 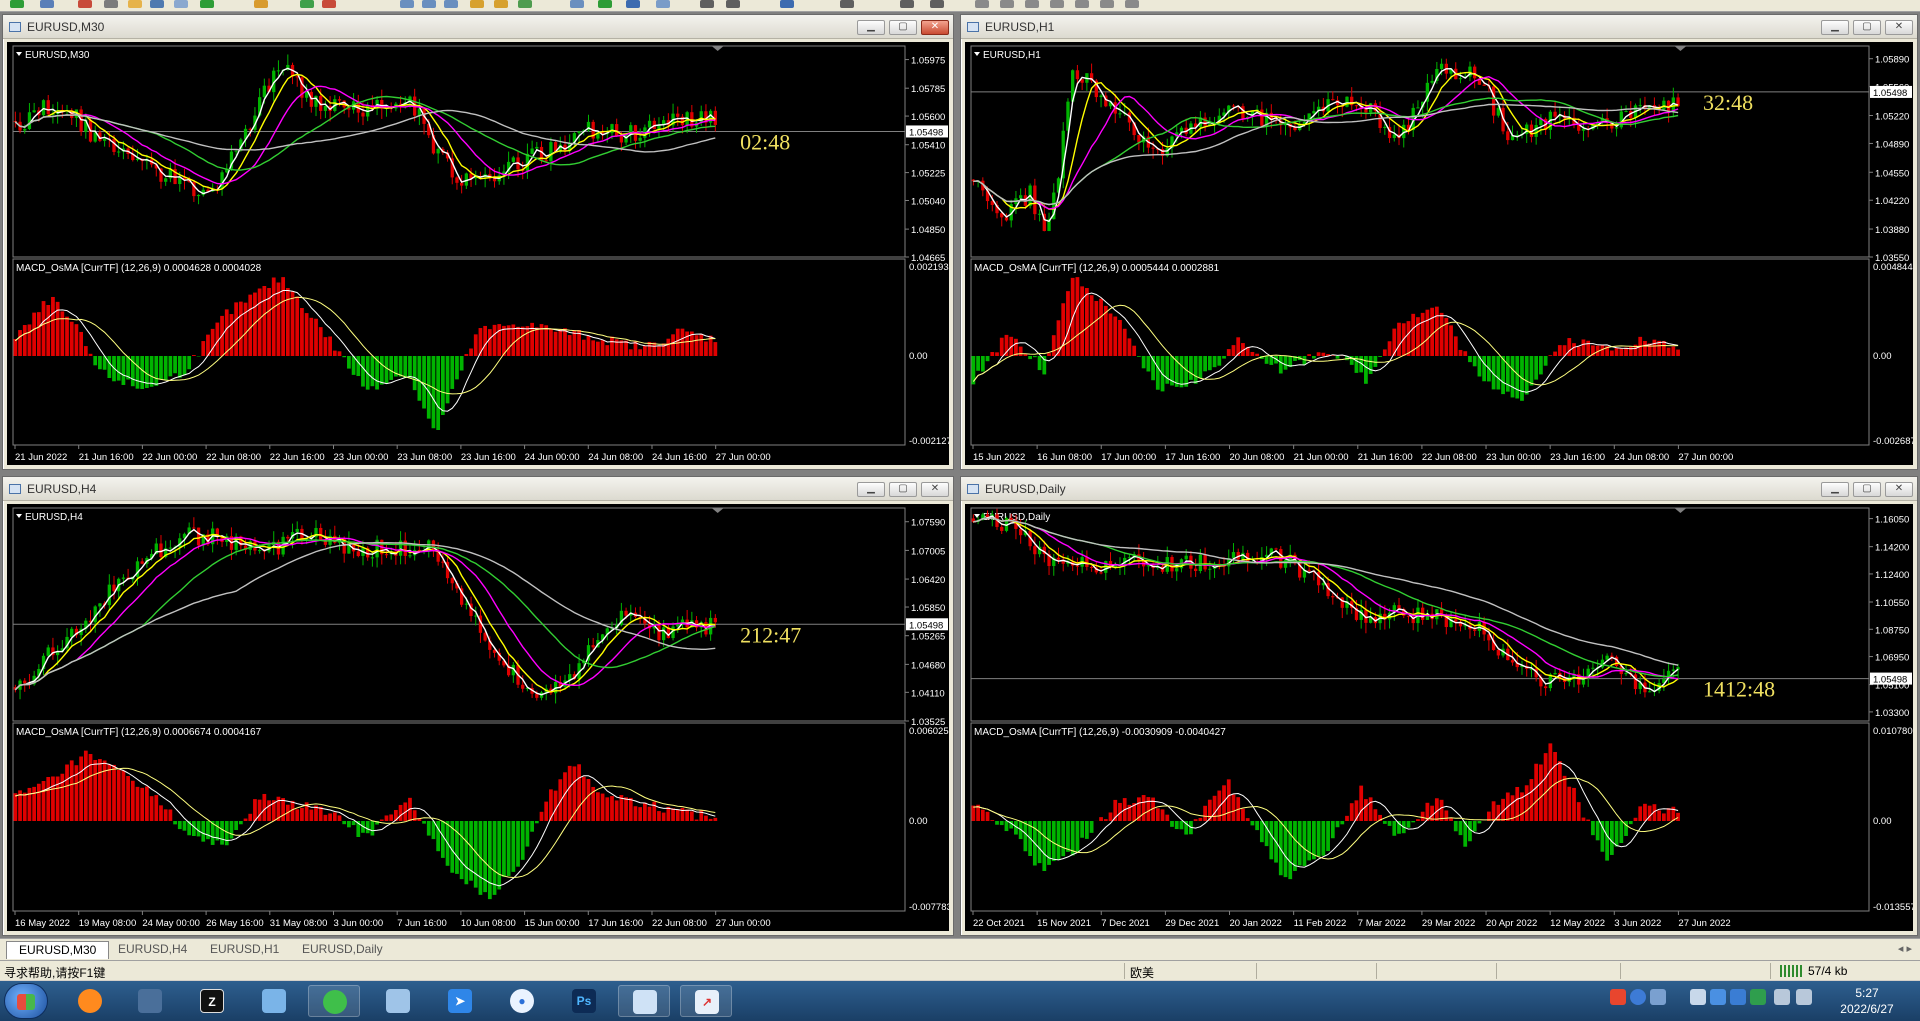 What do you see at coordinates (1758, 997) in the screenshot?
I see `defender-icon` at bounding box center [1758, 997].